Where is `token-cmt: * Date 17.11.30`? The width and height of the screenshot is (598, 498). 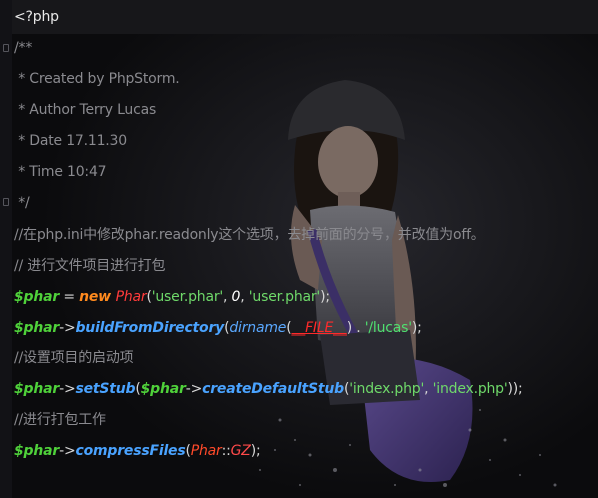
token-cmt: * Date 17.11.30 is located at coordinates (70, 141).